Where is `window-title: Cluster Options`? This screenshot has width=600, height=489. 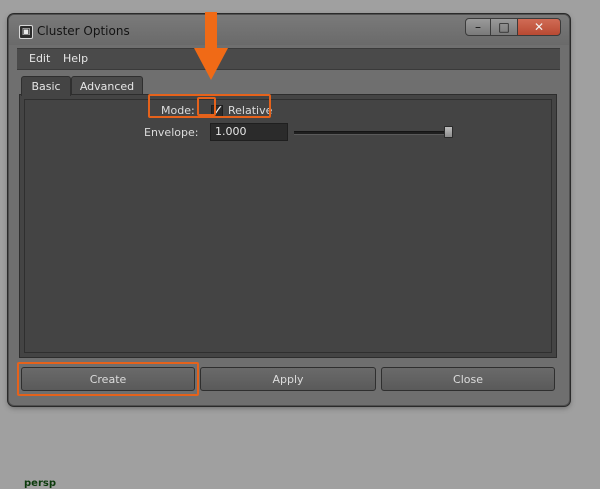
window-title: Cluster Options is located at coordinates (83, 31).